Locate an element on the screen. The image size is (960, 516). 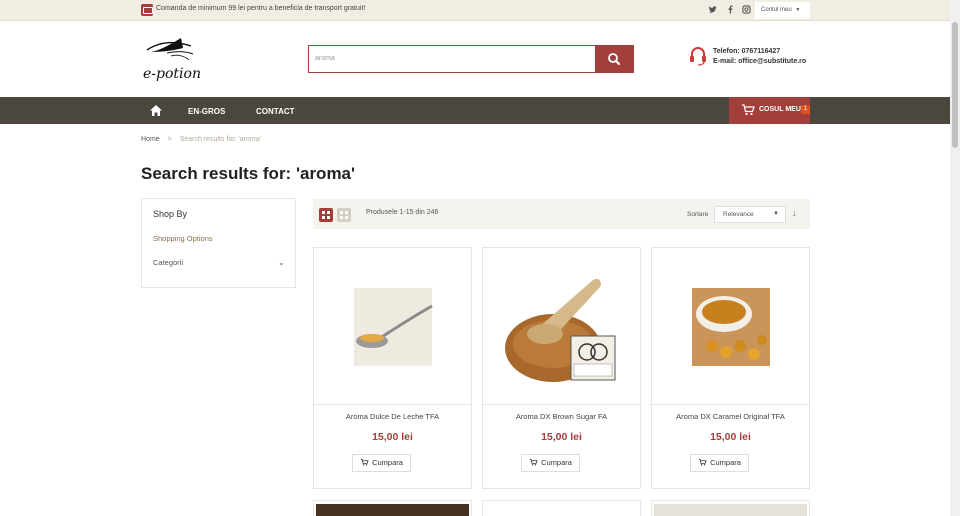
account-dropdown: Contul meu ▼ is located at coordinates (782, 10).